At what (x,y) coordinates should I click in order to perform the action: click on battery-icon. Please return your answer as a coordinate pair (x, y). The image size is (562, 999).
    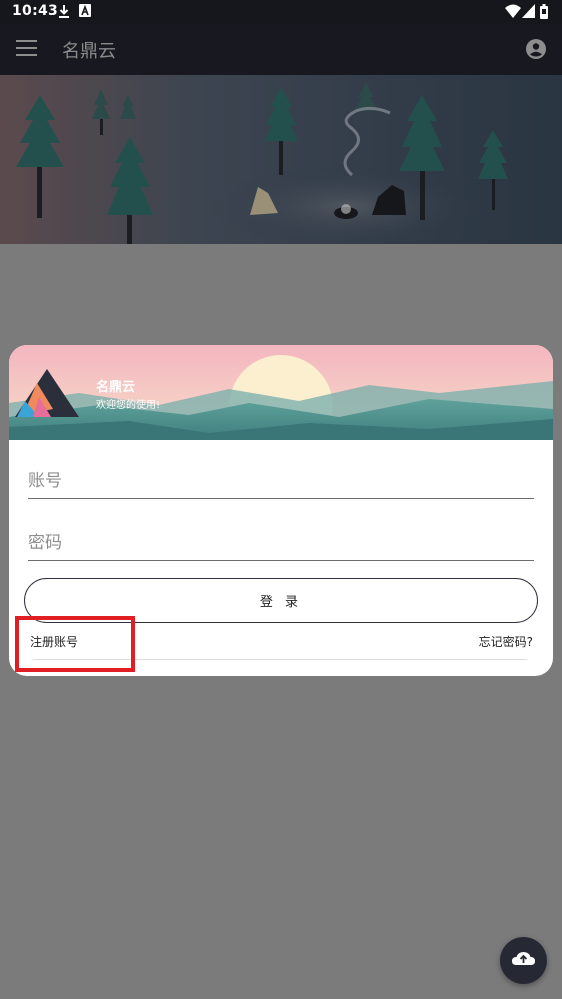
    Looking at the image, I should click on (544, 11).